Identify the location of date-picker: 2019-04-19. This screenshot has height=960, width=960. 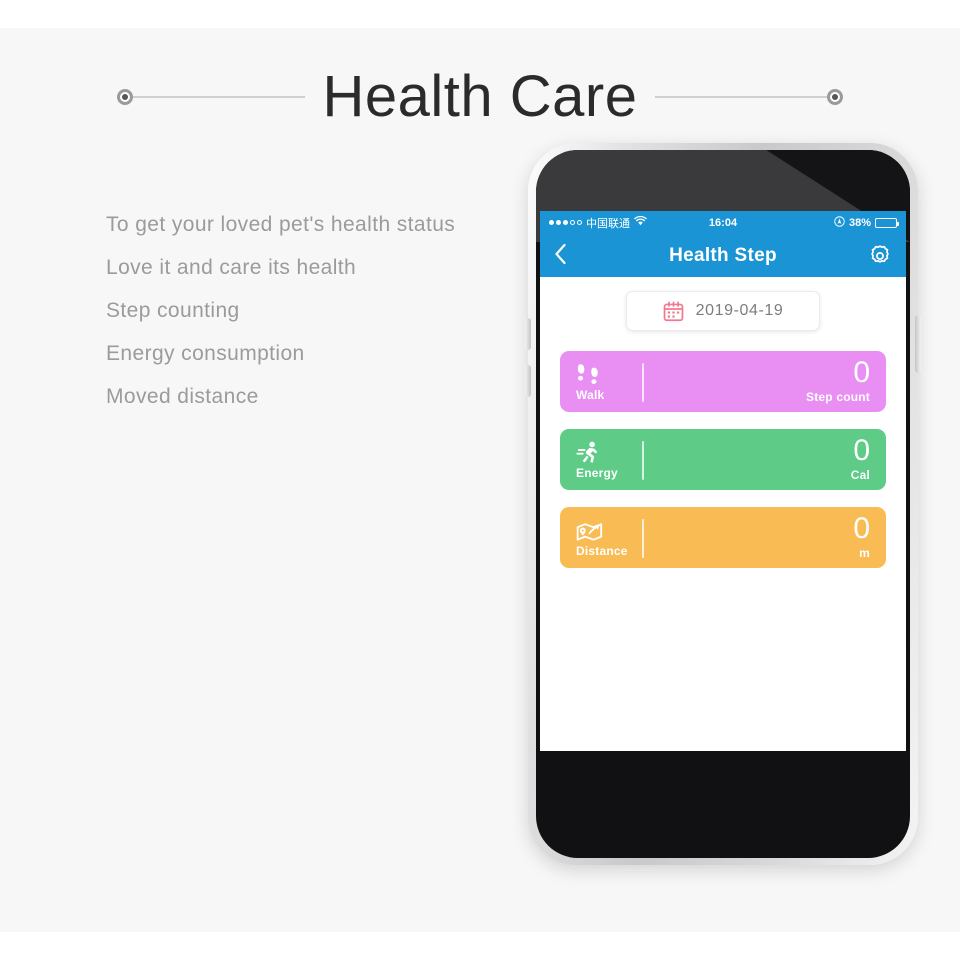
(723, 311).